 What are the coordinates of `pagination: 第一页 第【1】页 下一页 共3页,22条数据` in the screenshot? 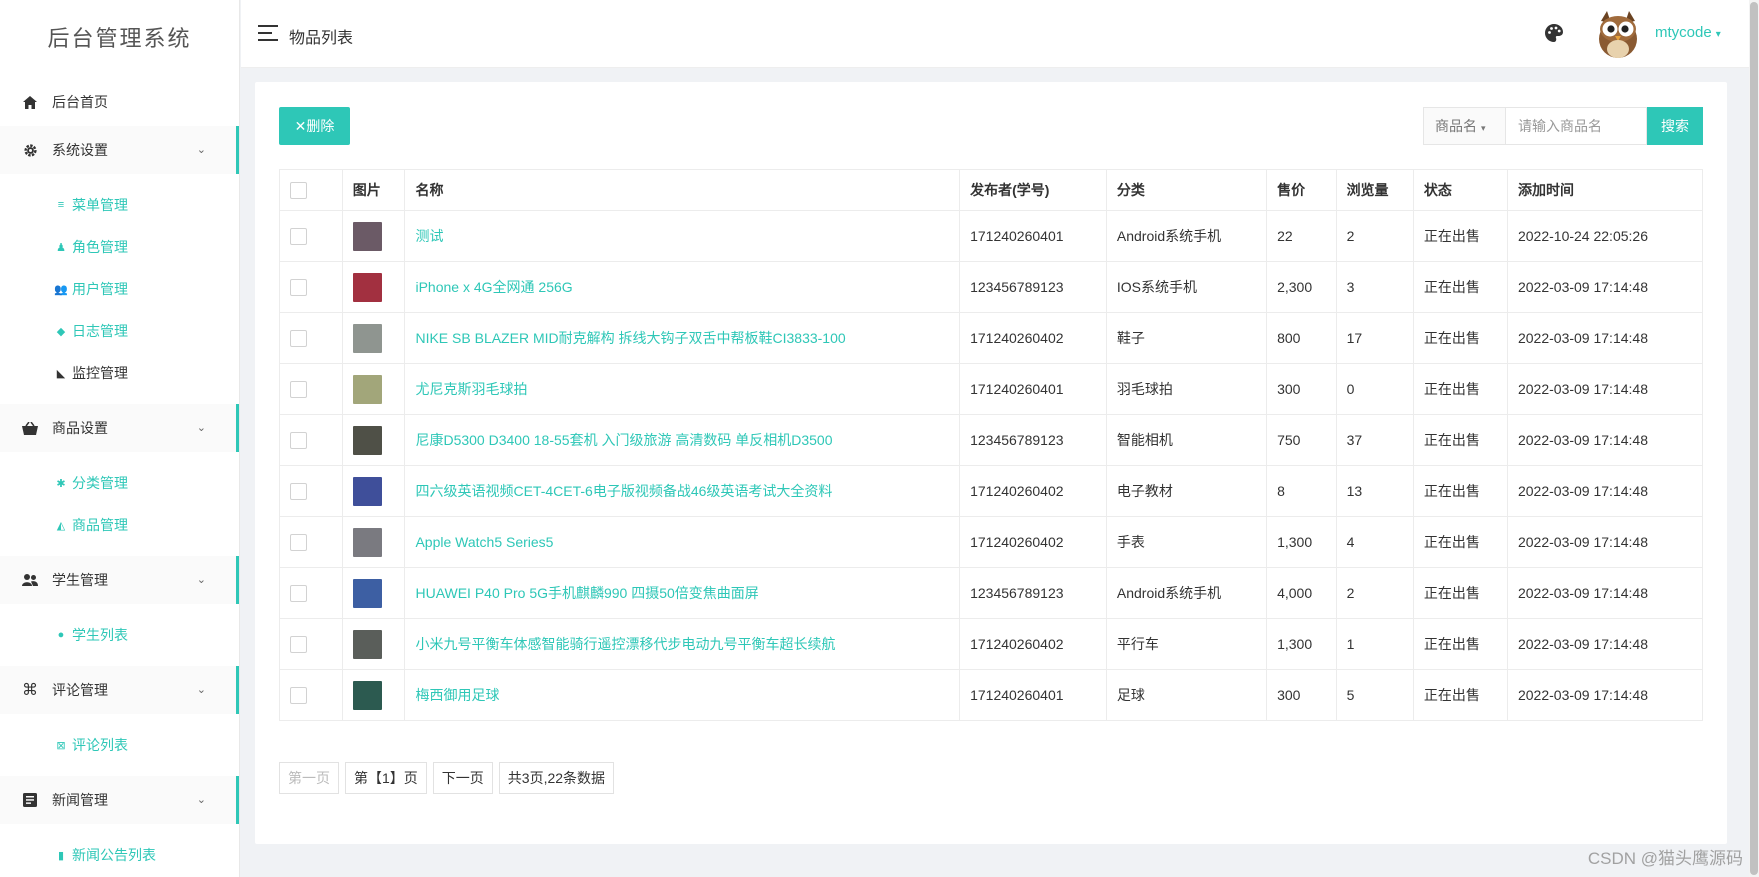 It's located at (447, 778).